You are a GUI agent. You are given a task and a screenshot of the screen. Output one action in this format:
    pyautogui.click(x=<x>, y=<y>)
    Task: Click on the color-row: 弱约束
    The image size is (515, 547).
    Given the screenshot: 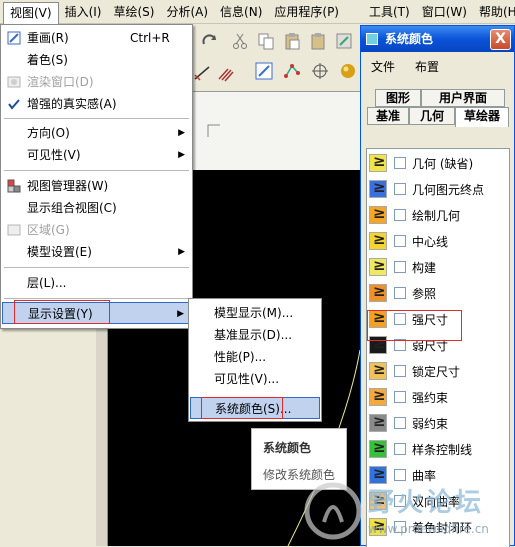 What is the action you would take?
    pyautogui.click(x=435, y=423)
    